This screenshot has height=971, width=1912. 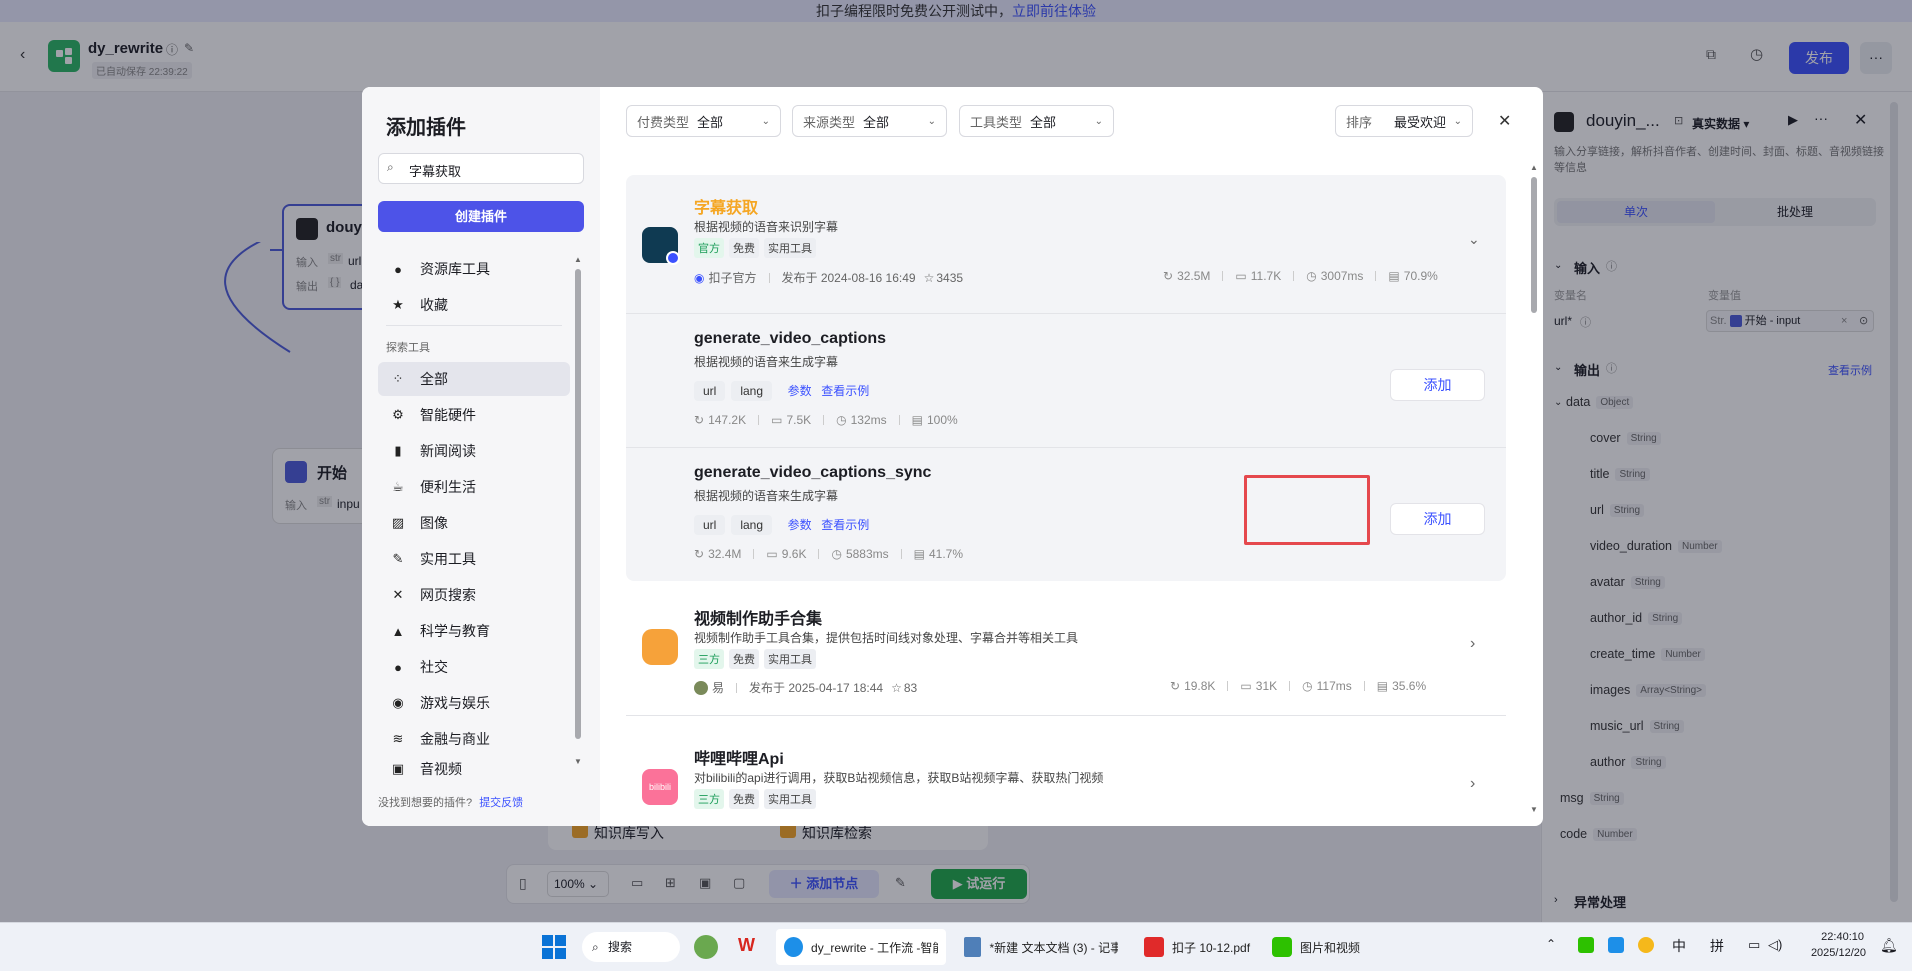 What do you see at coordinates (455, 269) in the screenshot?
I see `nav-label: 资源库工具` at bounding box center [455, 269].